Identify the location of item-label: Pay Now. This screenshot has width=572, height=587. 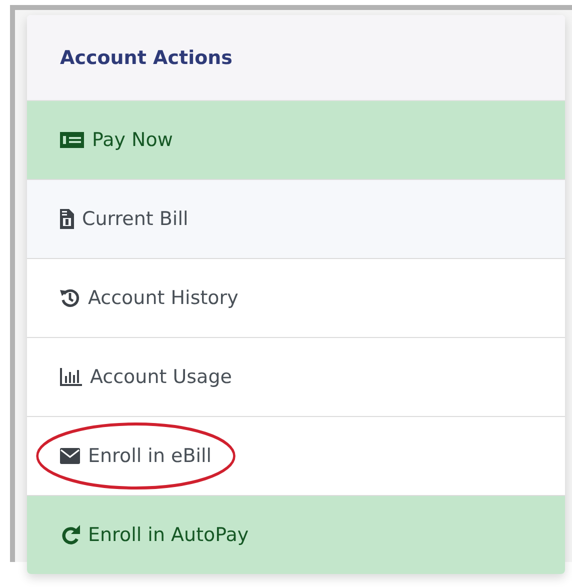
(132, 140).